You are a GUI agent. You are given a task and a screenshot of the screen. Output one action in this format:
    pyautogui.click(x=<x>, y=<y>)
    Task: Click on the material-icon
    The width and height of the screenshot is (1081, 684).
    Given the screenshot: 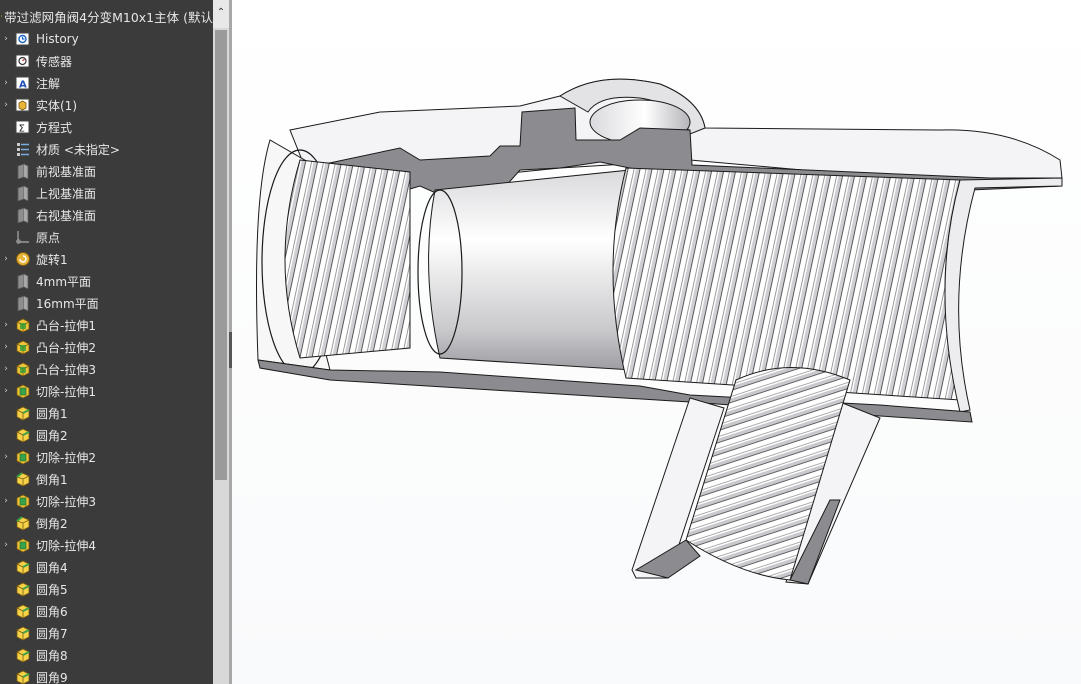 What is the action you would take?
    pyautogui.click(x=23, y=149)
    